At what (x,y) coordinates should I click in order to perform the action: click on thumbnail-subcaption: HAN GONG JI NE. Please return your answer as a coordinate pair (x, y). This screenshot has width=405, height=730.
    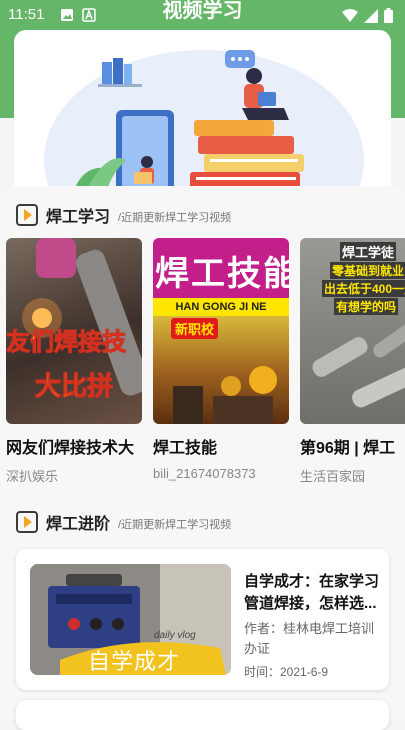
    Looking at the image, I should click on (221, 307).